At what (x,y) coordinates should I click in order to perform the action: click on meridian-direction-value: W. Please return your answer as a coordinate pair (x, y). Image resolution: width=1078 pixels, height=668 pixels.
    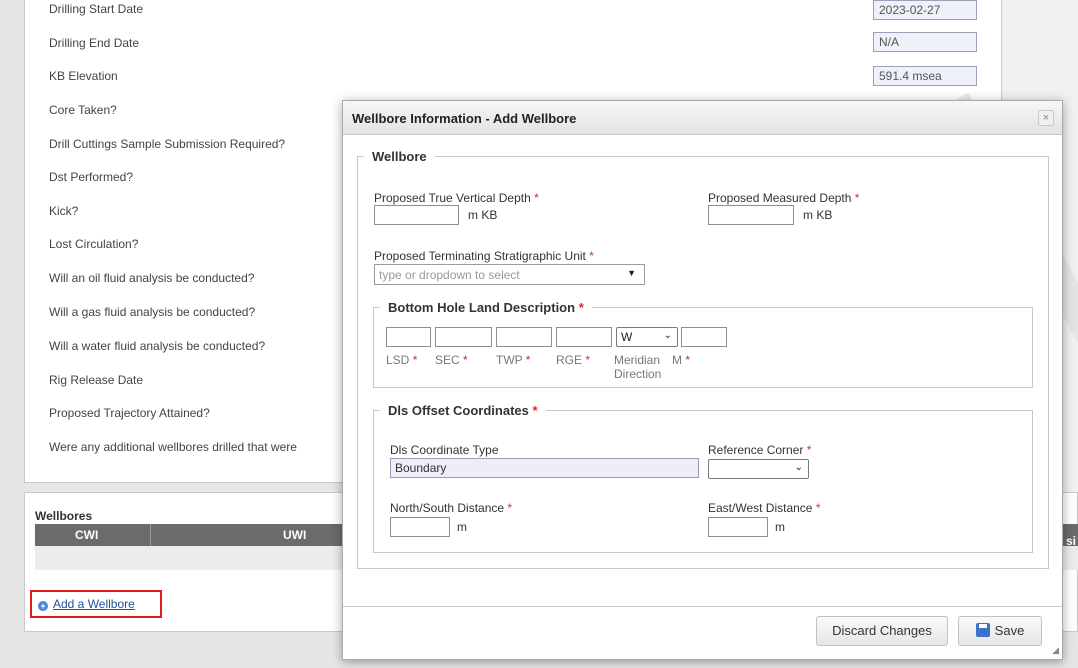
    Looking at the image, I should click on (627, 337).